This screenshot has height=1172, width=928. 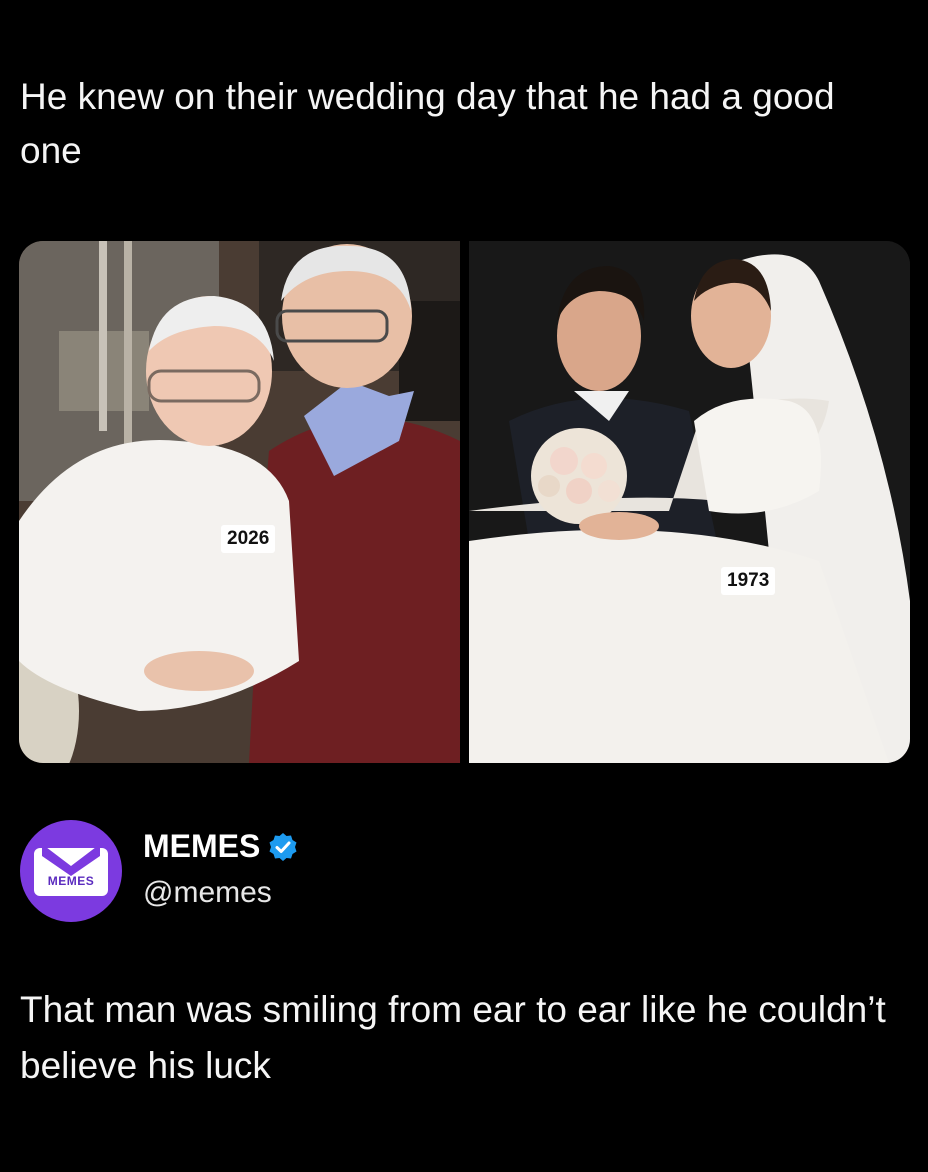 What do you see at coordinates (71, 871) in the screenshot?
I see `avatar: MEMES` at bounding box center [71, 871].